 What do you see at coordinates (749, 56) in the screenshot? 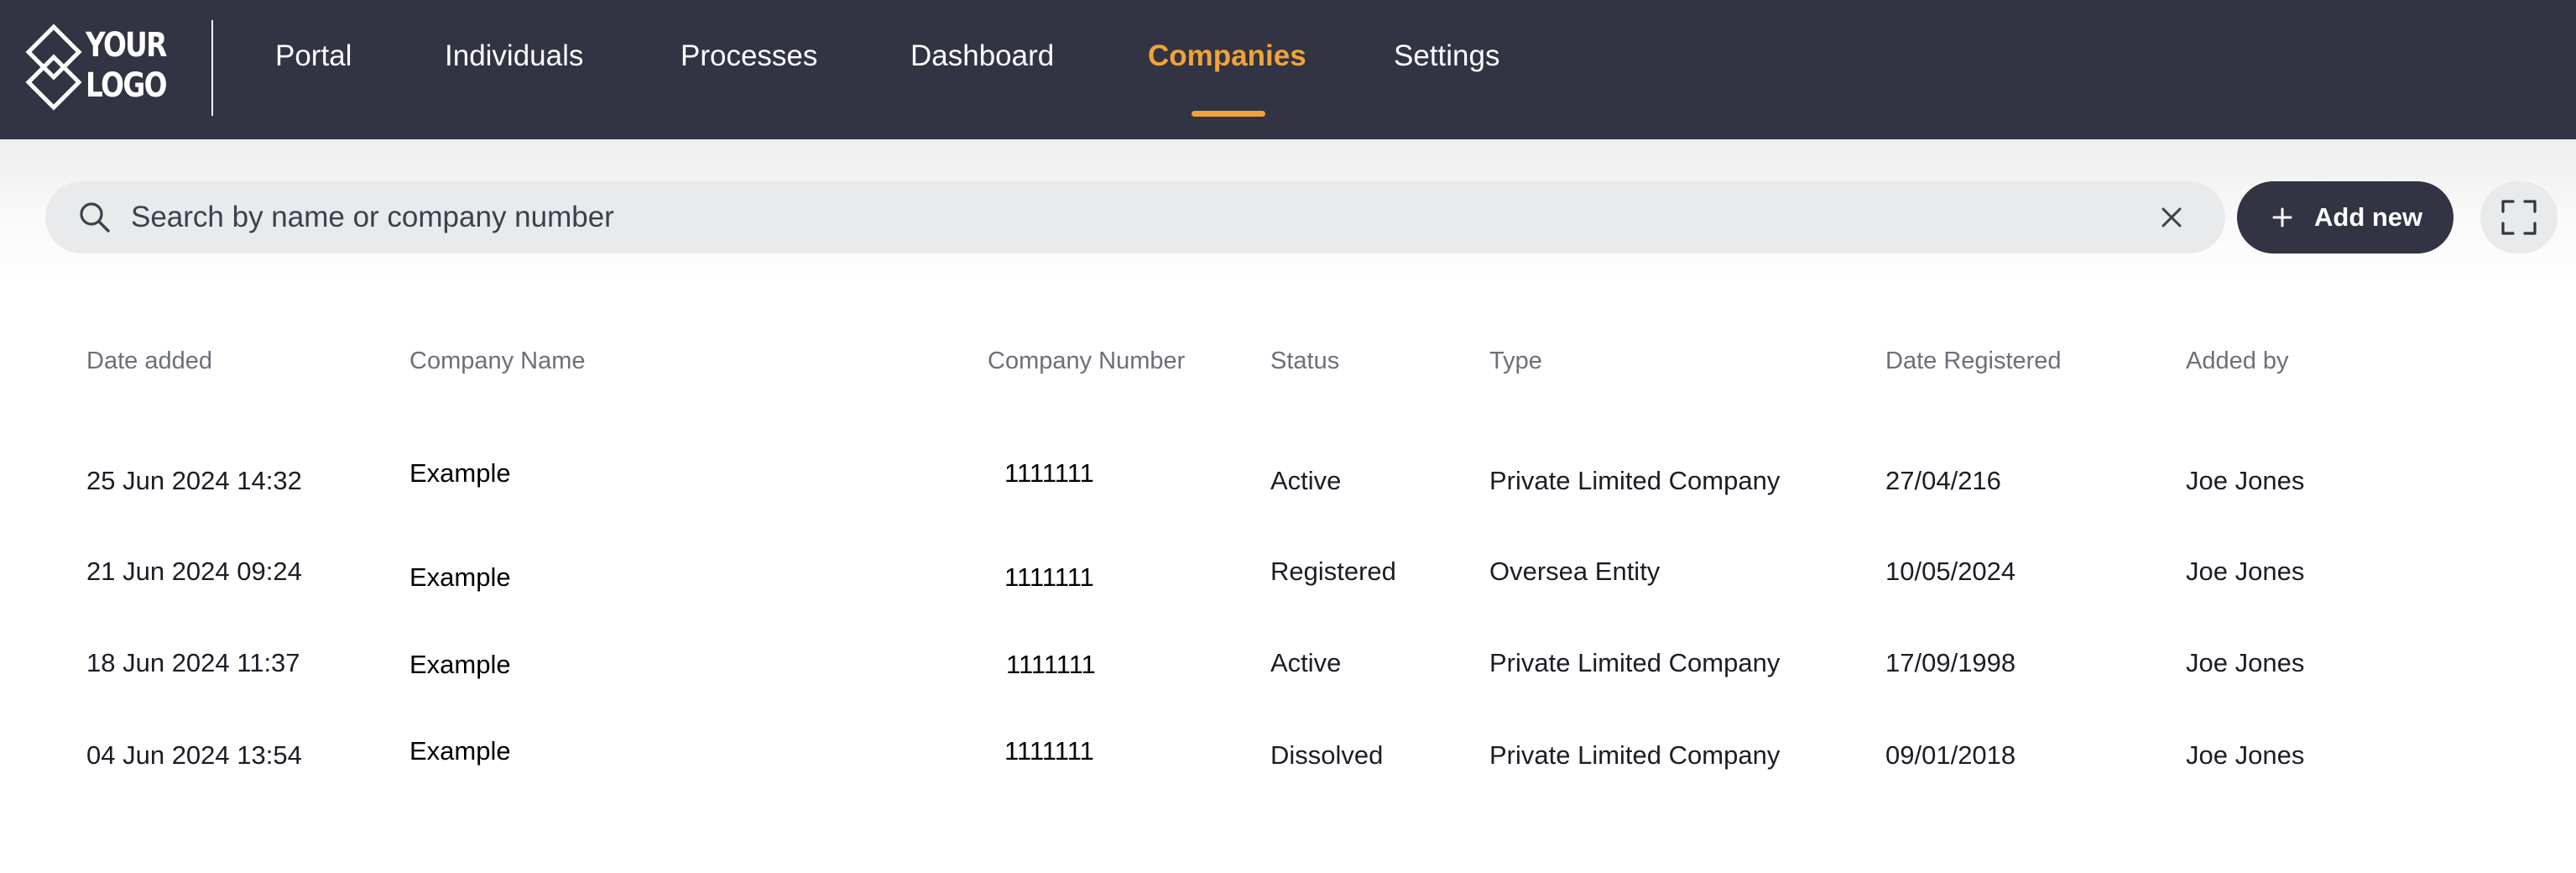
I see `nav-item-processes: Processes` at bounding box center [749, 56].